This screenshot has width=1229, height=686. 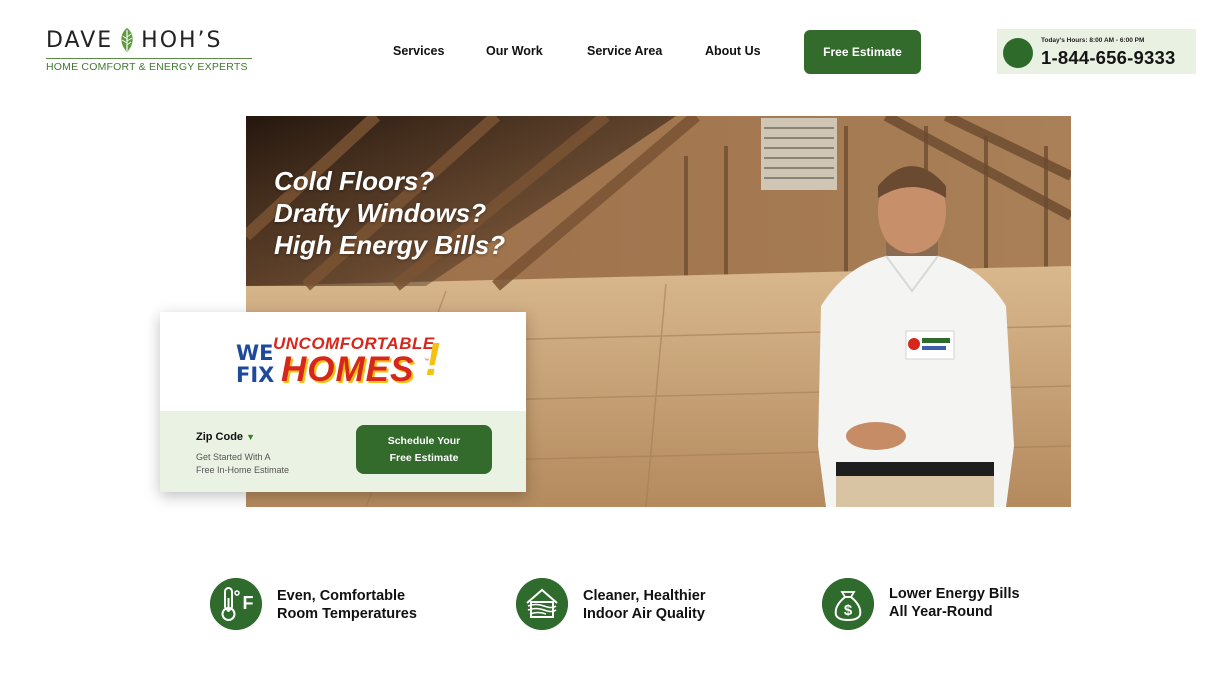 I want to click on zip-subtext-line-1: Get Started With A, so click(x=233, y=457).